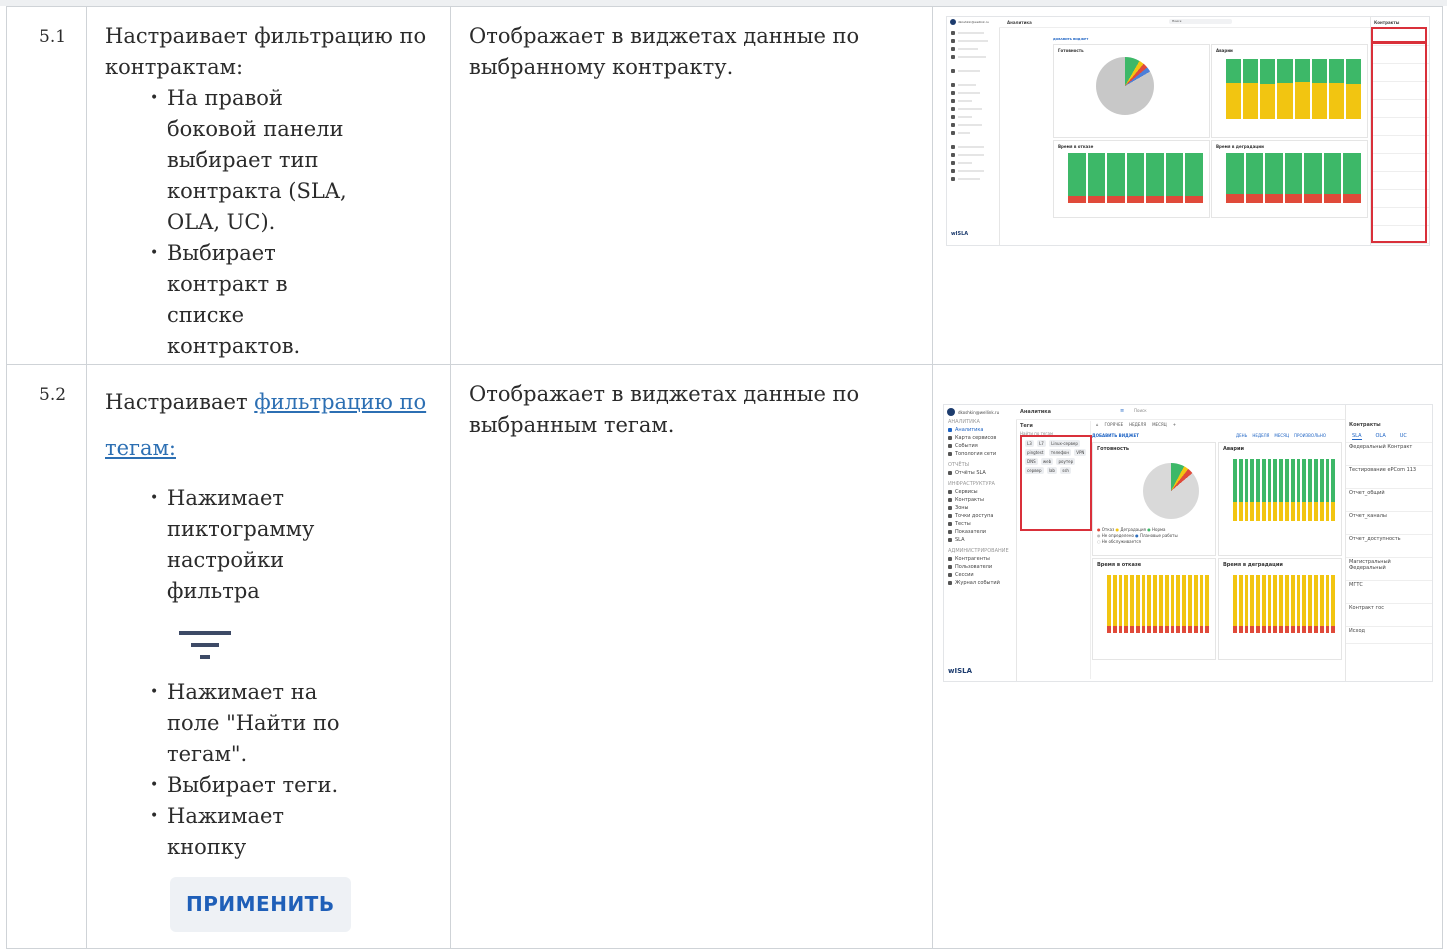 This screenshot has height=950, width=1447. Describe the element at coordinates (953, 22) in the screenshot. I see `avatar` at that location.